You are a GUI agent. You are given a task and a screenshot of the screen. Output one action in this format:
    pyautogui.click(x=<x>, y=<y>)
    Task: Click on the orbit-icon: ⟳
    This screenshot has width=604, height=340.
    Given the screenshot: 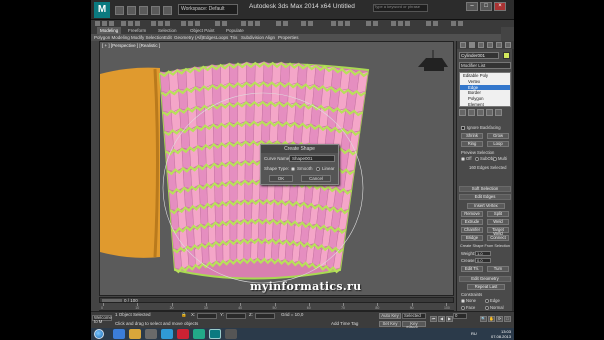 What is the action you would take?
    pyautogui.click(x=499, y=319)
    